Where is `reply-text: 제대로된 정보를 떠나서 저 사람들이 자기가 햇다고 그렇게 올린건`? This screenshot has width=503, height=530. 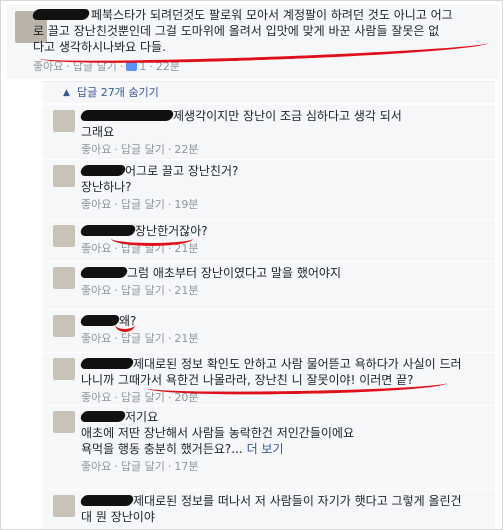
reply-text: 제대로된 정보를 떠나서 저 사람들이 자기가 햇다고 그렇게 올린건 is located at coordinates (297, 501).